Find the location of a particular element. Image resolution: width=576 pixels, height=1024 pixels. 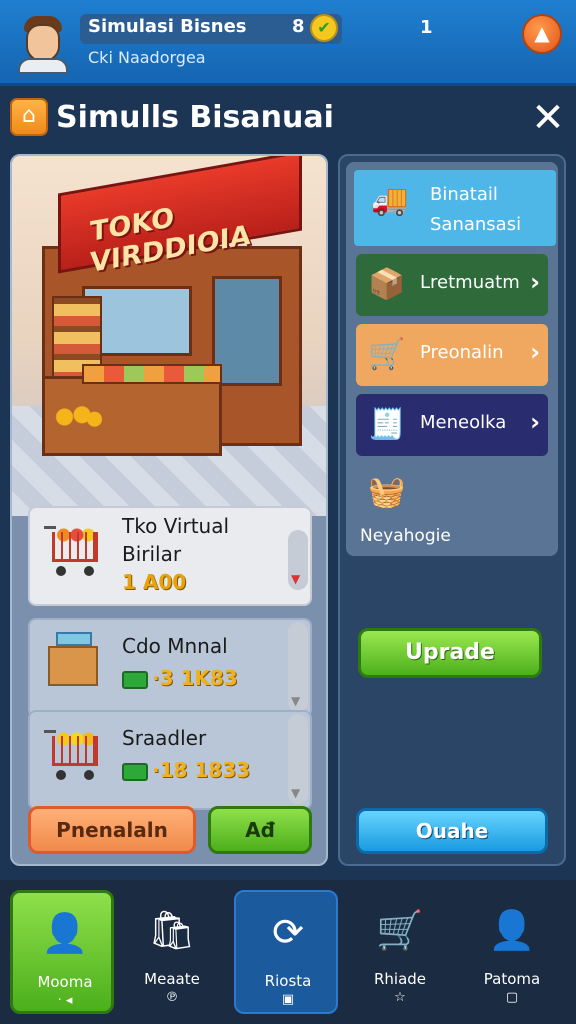

top-status-bar: Simulasi Bisnes 8 ✔ Cki Naadorgea 1 ▲ is located at coordinates (288, 43).